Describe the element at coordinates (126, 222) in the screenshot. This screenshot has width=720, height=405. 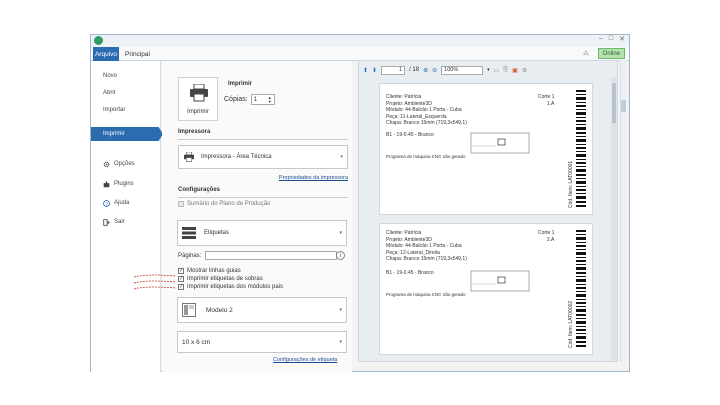
I see `sidebar-item-sair: Sair` at that location.